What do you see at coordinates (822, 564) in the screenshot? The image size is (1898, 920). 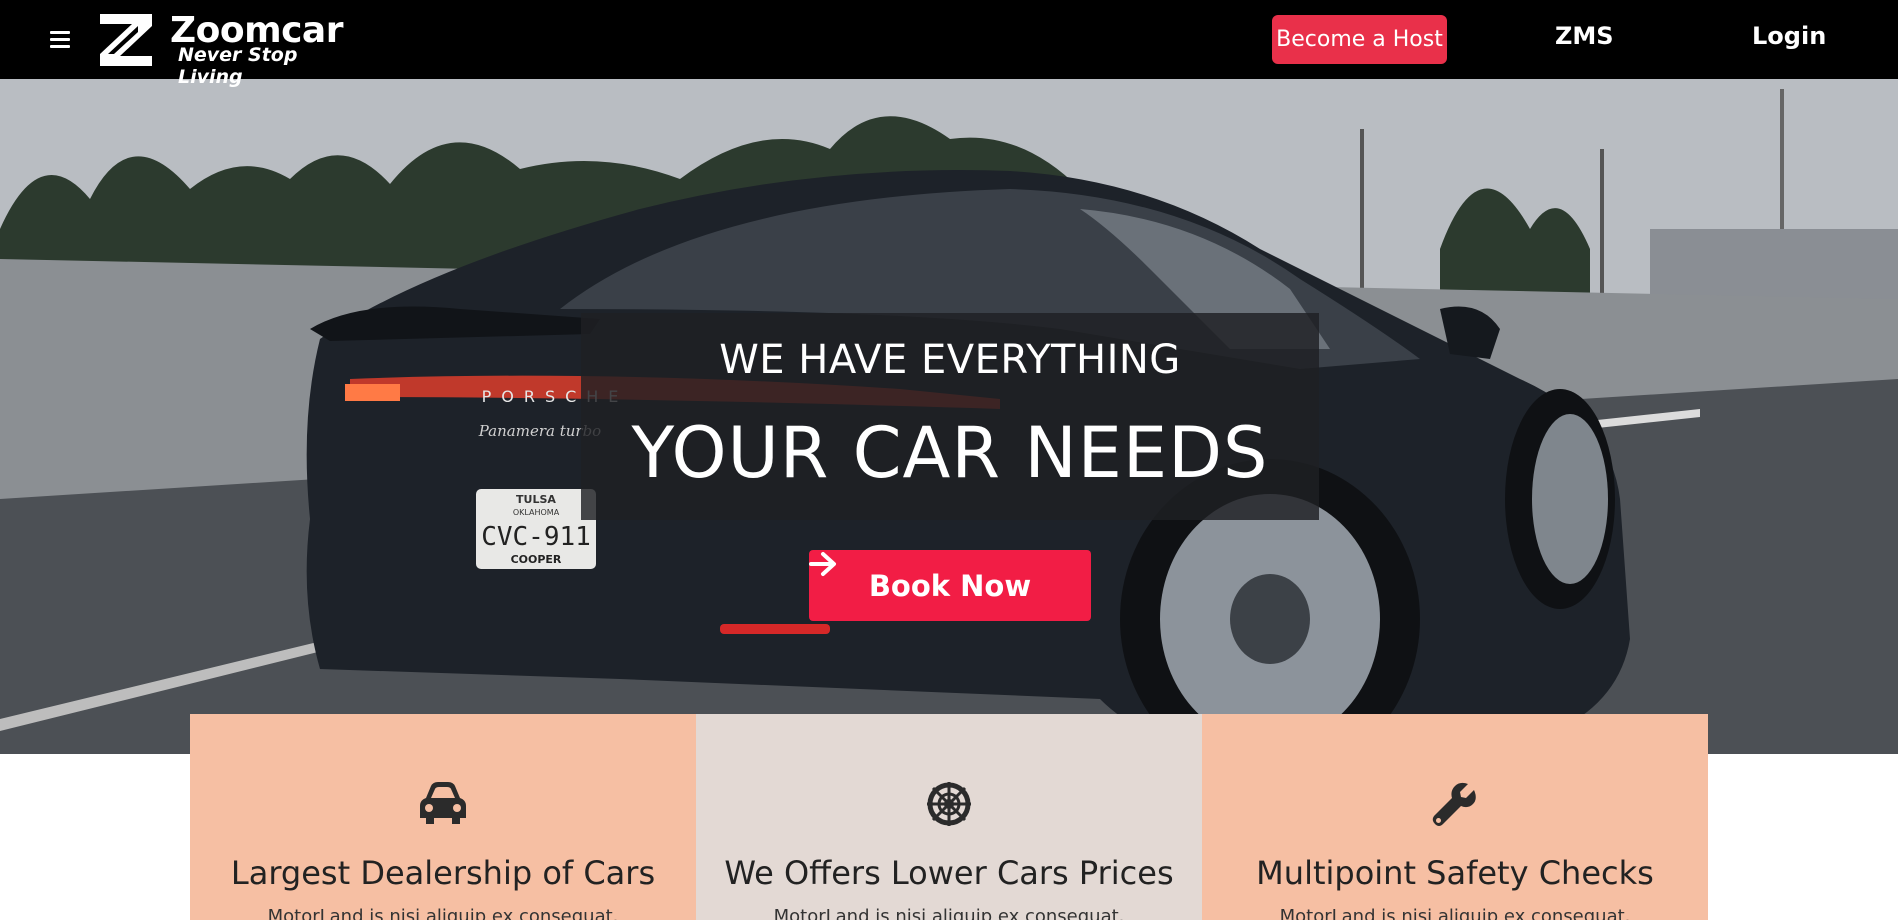 I see `arrow-right-icon` at bounding box center [822, 564].